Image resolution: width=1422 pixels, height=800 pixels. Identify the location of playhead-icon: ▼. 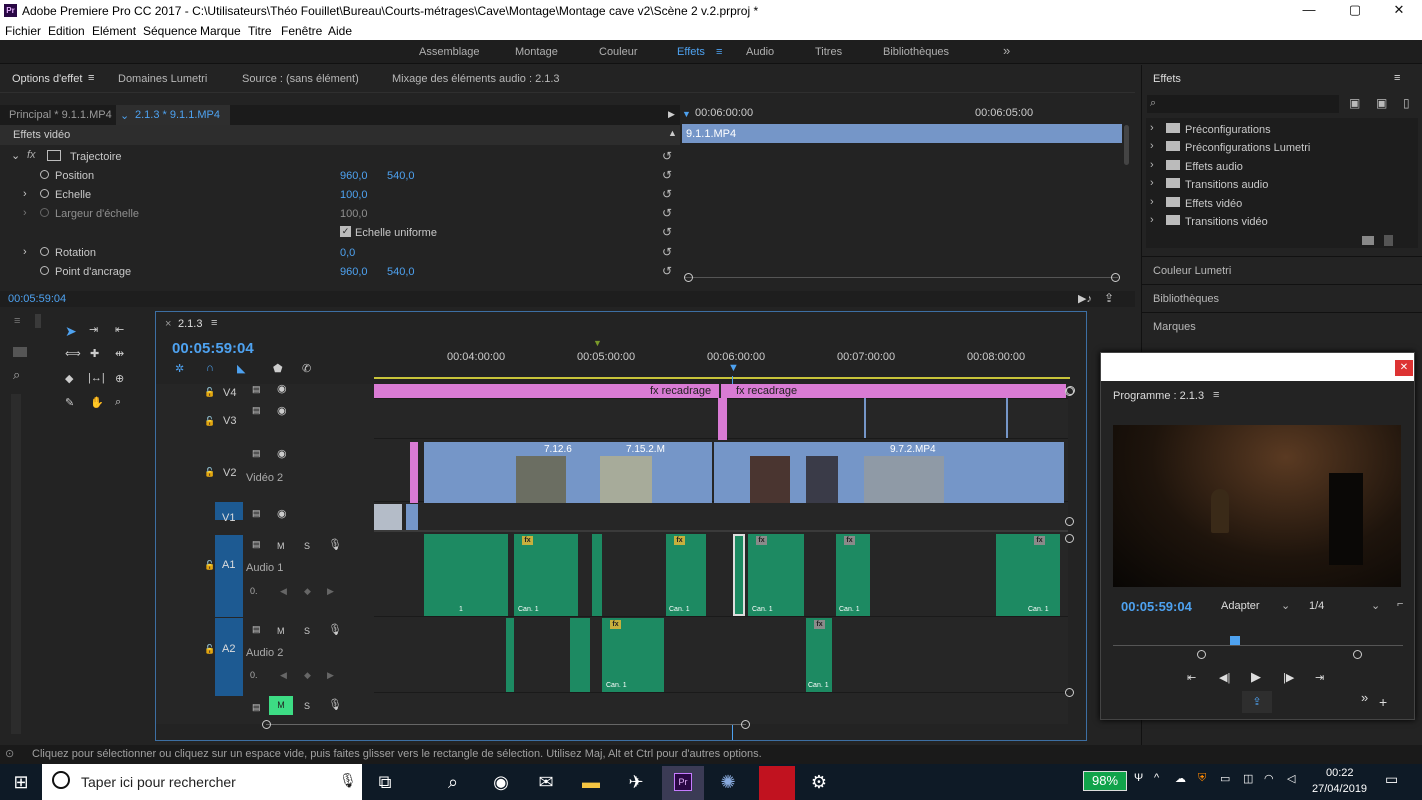
(686, 114).